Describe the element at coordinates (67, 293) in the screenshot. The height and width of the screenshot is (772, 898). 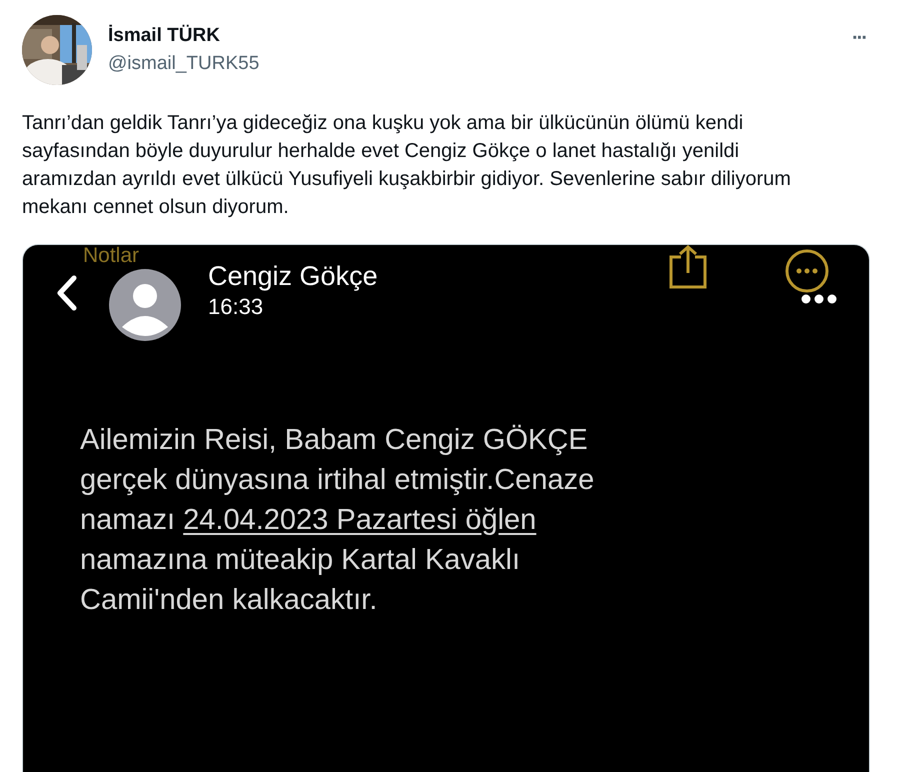
I see `chevron-left-icon` at that location.